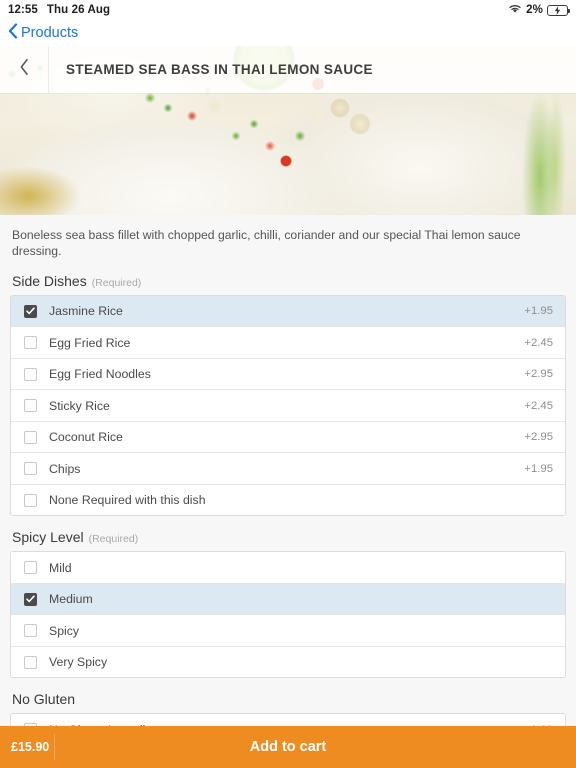 The height and width of the screenshot is (768, 576). Describe the element at coordinates (288, 374) in the screenshot. I see `option-row: Egg Fried Noodles +2.95` at that location.